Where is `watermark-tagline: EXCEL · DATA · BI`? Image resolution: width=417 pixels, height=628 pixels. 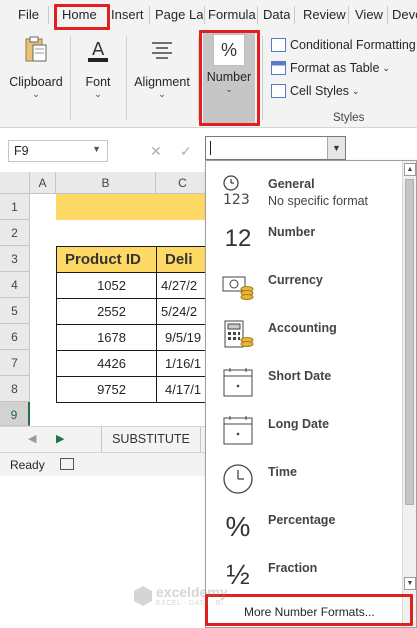 watermark-tagline: EXCEL · DATA · BI is located at coordinates (190, 603).